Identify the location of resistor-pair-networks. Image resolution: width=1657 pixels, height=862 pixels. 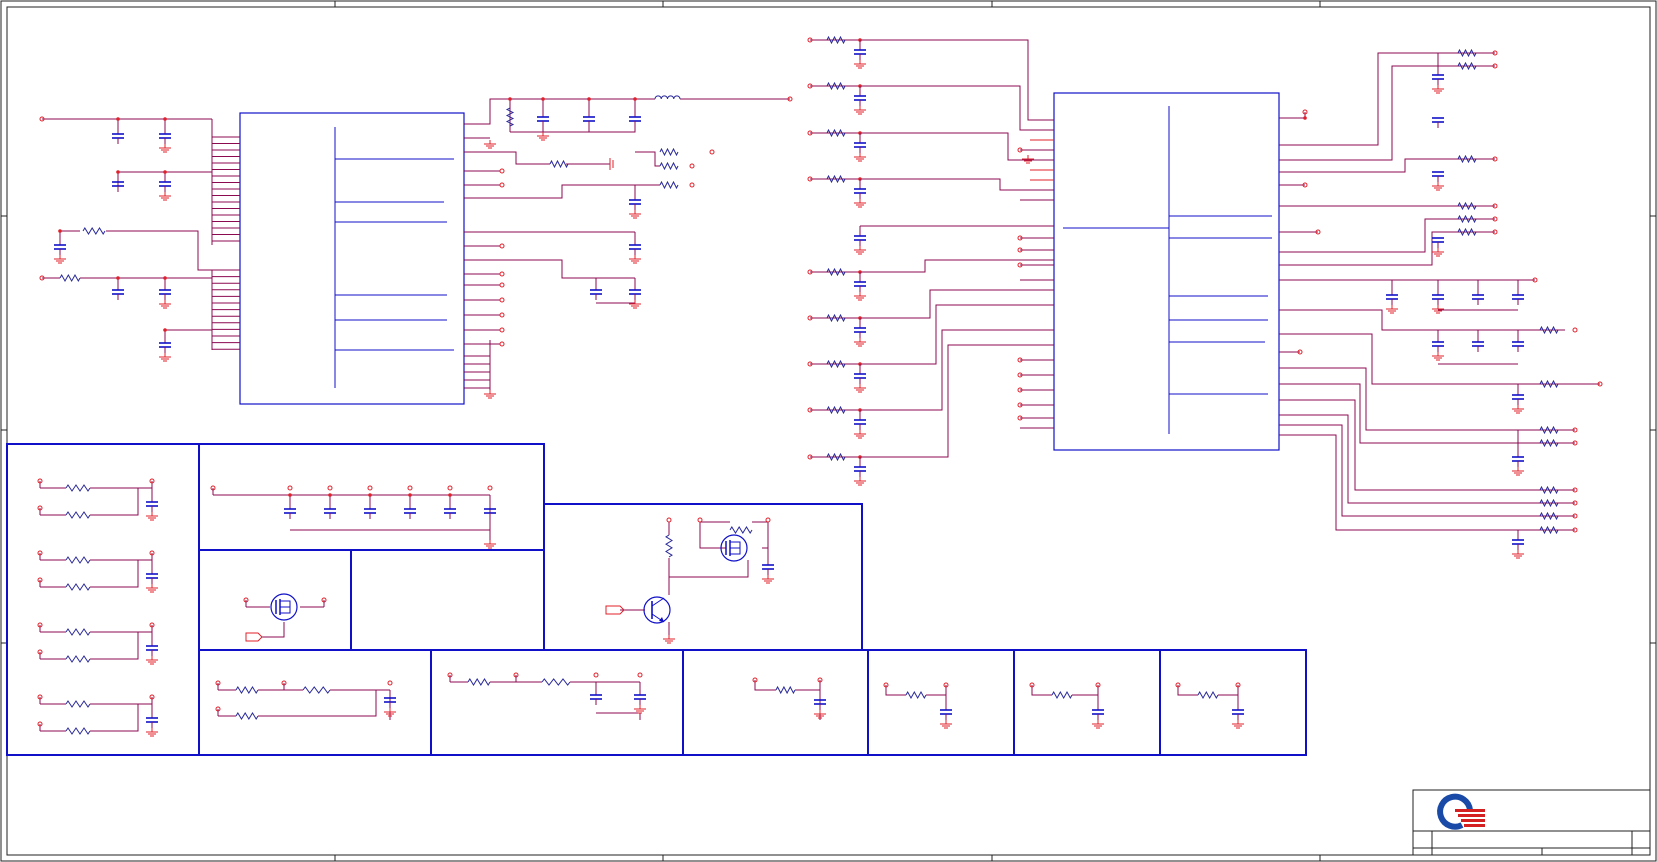
(96, 606).